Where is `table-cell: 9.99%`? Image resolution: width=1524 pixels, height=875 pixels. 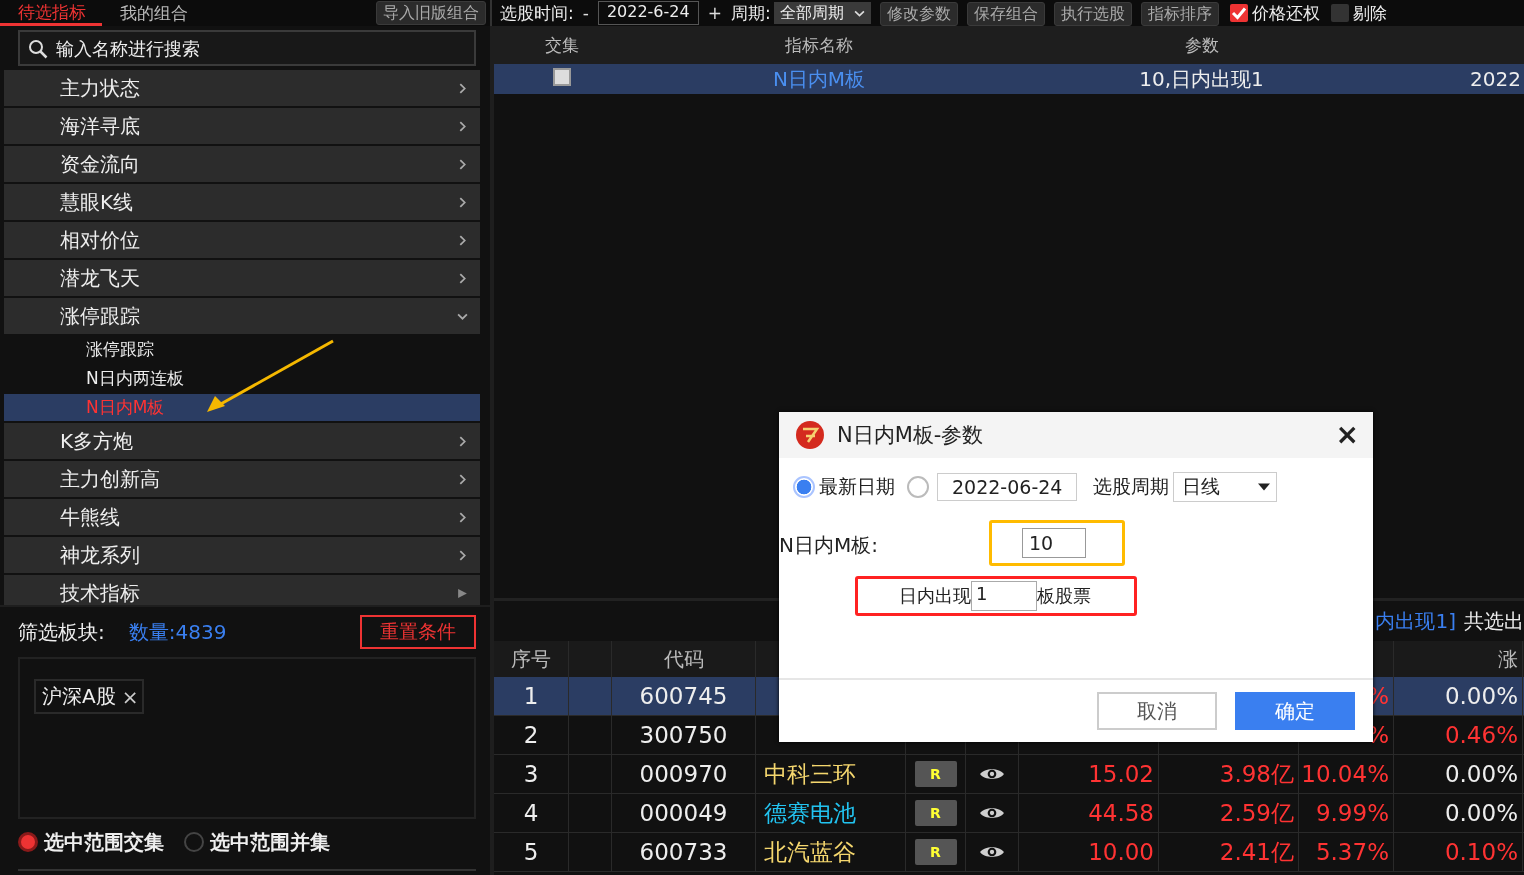
table-cell: 9.99% is located at coordinates (1352, 813).